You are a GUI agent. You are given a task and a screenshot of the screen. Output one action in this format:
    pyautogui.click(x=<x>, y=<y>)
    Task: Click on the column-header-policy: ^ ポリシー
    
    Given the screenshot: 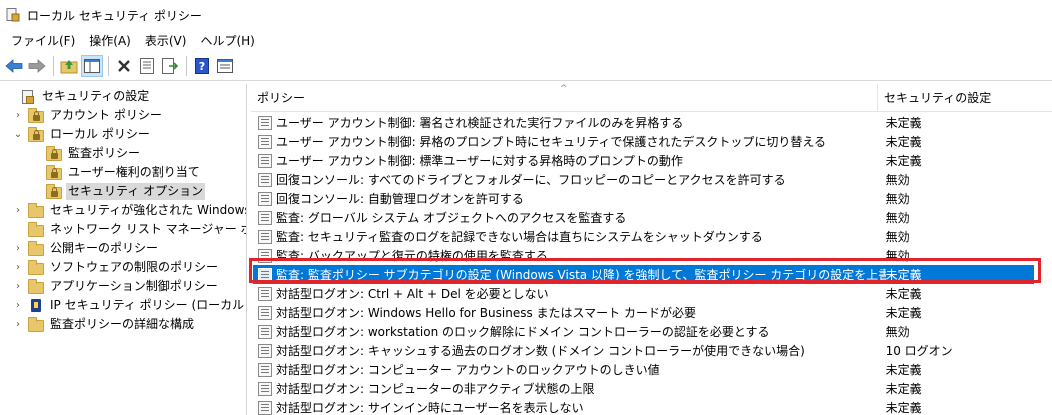 What is the action you would take?
    pyautogui.click(x=564, y=97)
    